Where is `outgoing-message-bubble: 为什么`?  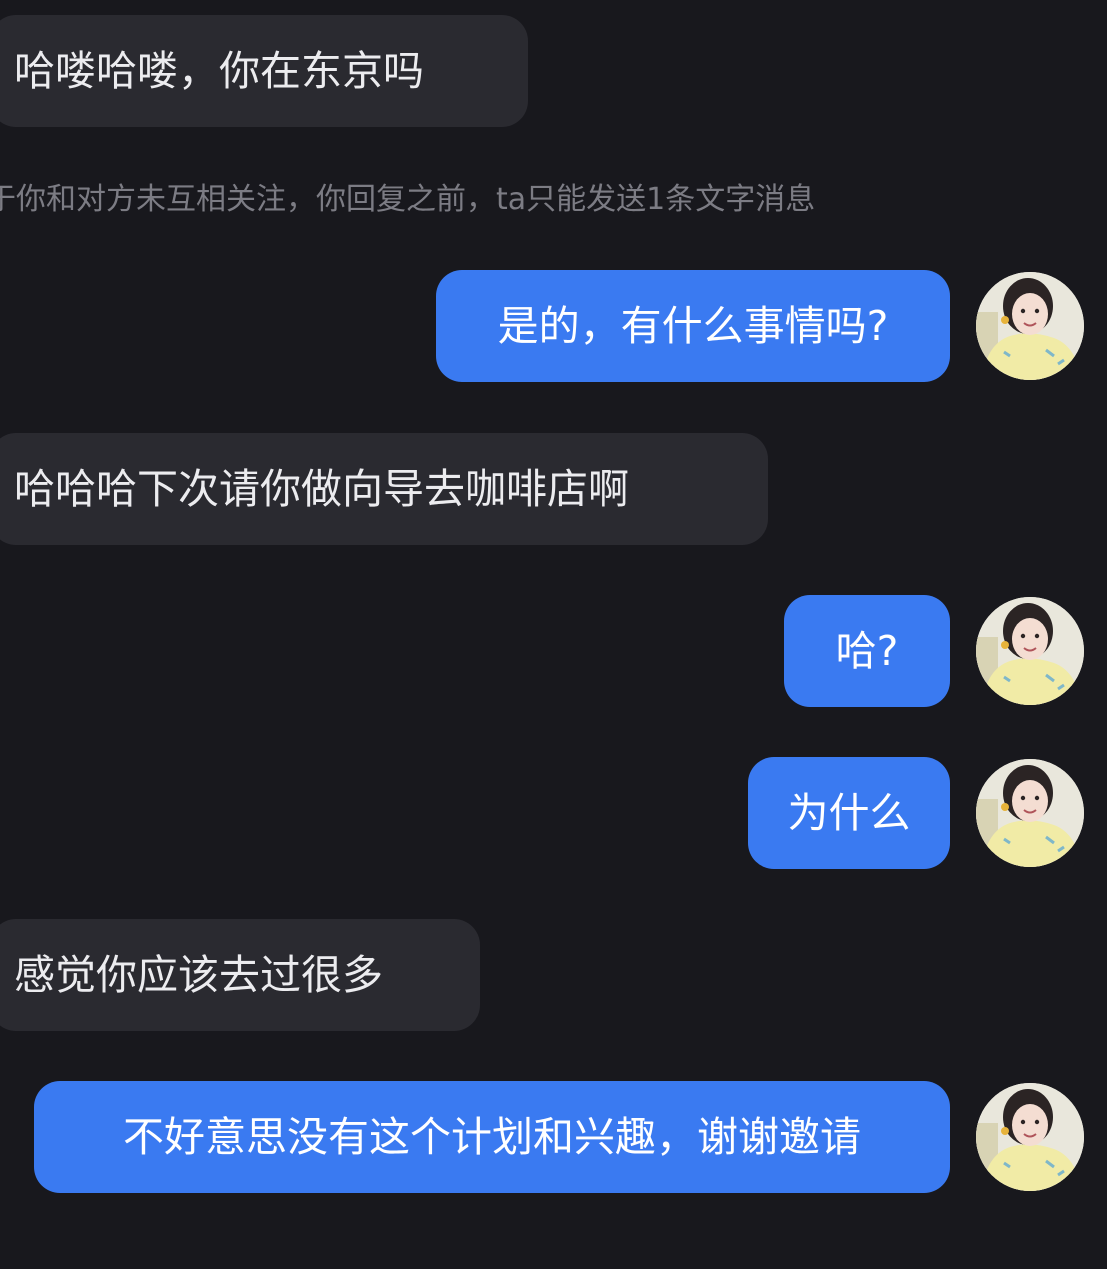 outgoing-message-bubble: 为什么 is located at coordinates (849, 813).